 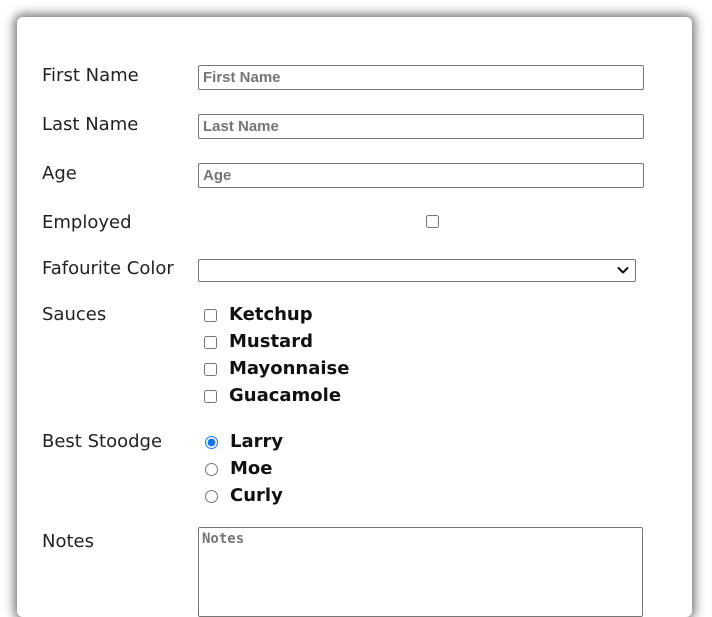 What do you see at coordinates (271, 341) in the screenshot?
I see `sauce-option-label: Mustard` at bounding box center [271, 341].